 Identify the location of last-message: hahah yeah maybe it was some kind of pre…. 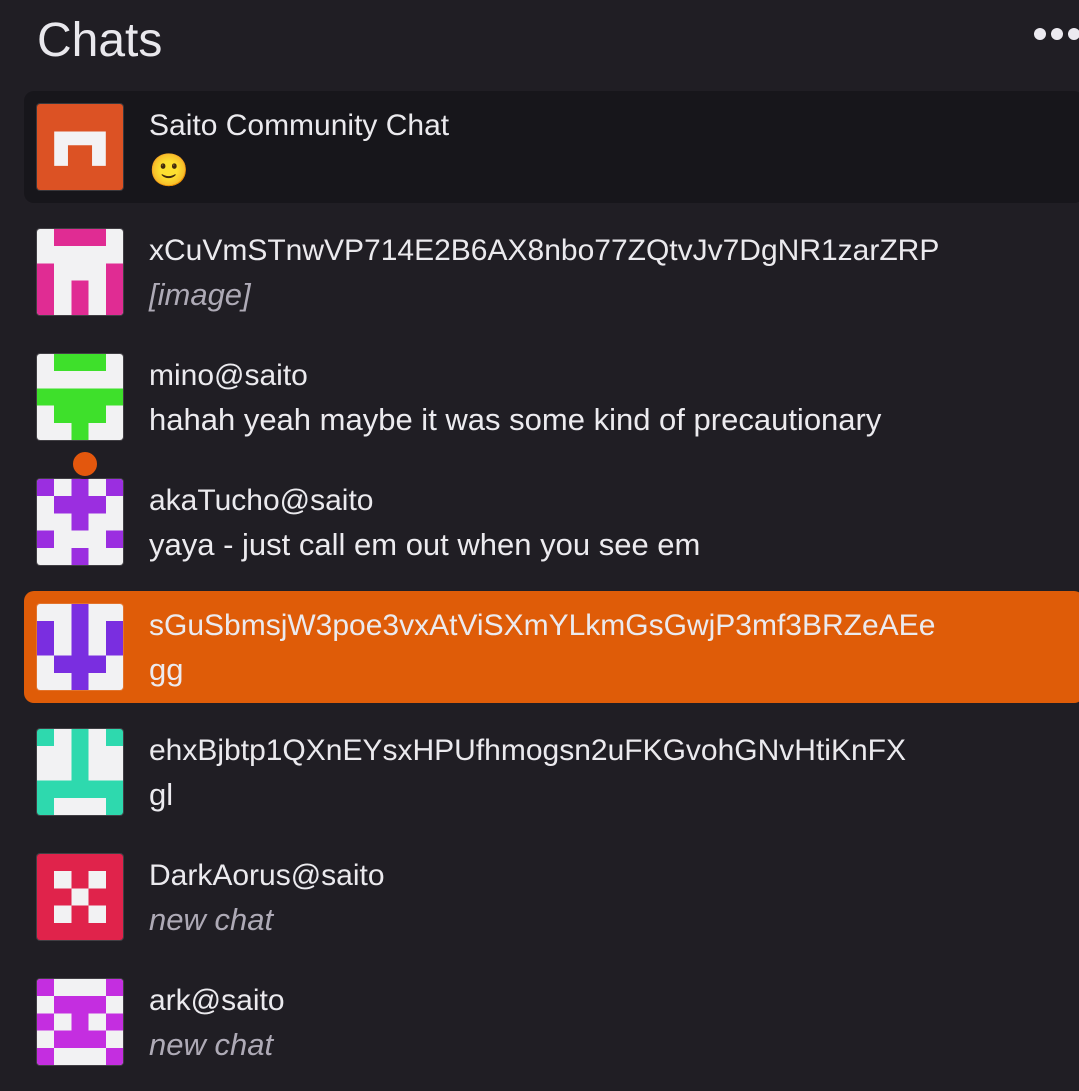
(515, 419).